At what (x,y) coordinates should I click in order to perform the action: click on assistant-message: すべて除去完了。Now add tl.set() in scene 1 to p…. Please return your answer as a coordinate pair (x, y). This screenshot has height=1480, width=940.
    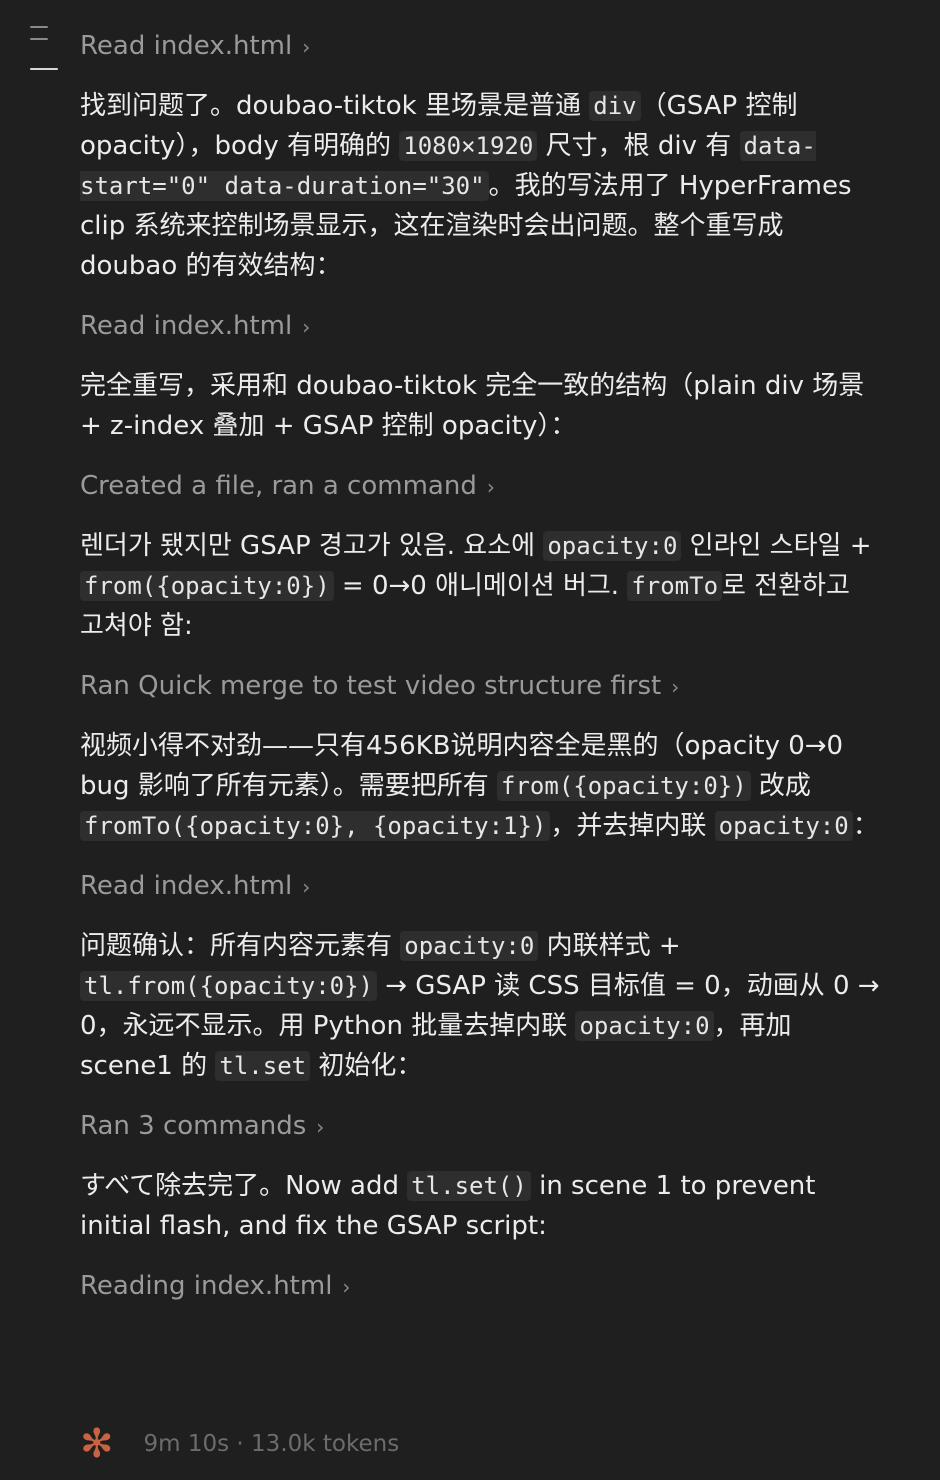
    Looking at the image, I should click on (480, 1206).